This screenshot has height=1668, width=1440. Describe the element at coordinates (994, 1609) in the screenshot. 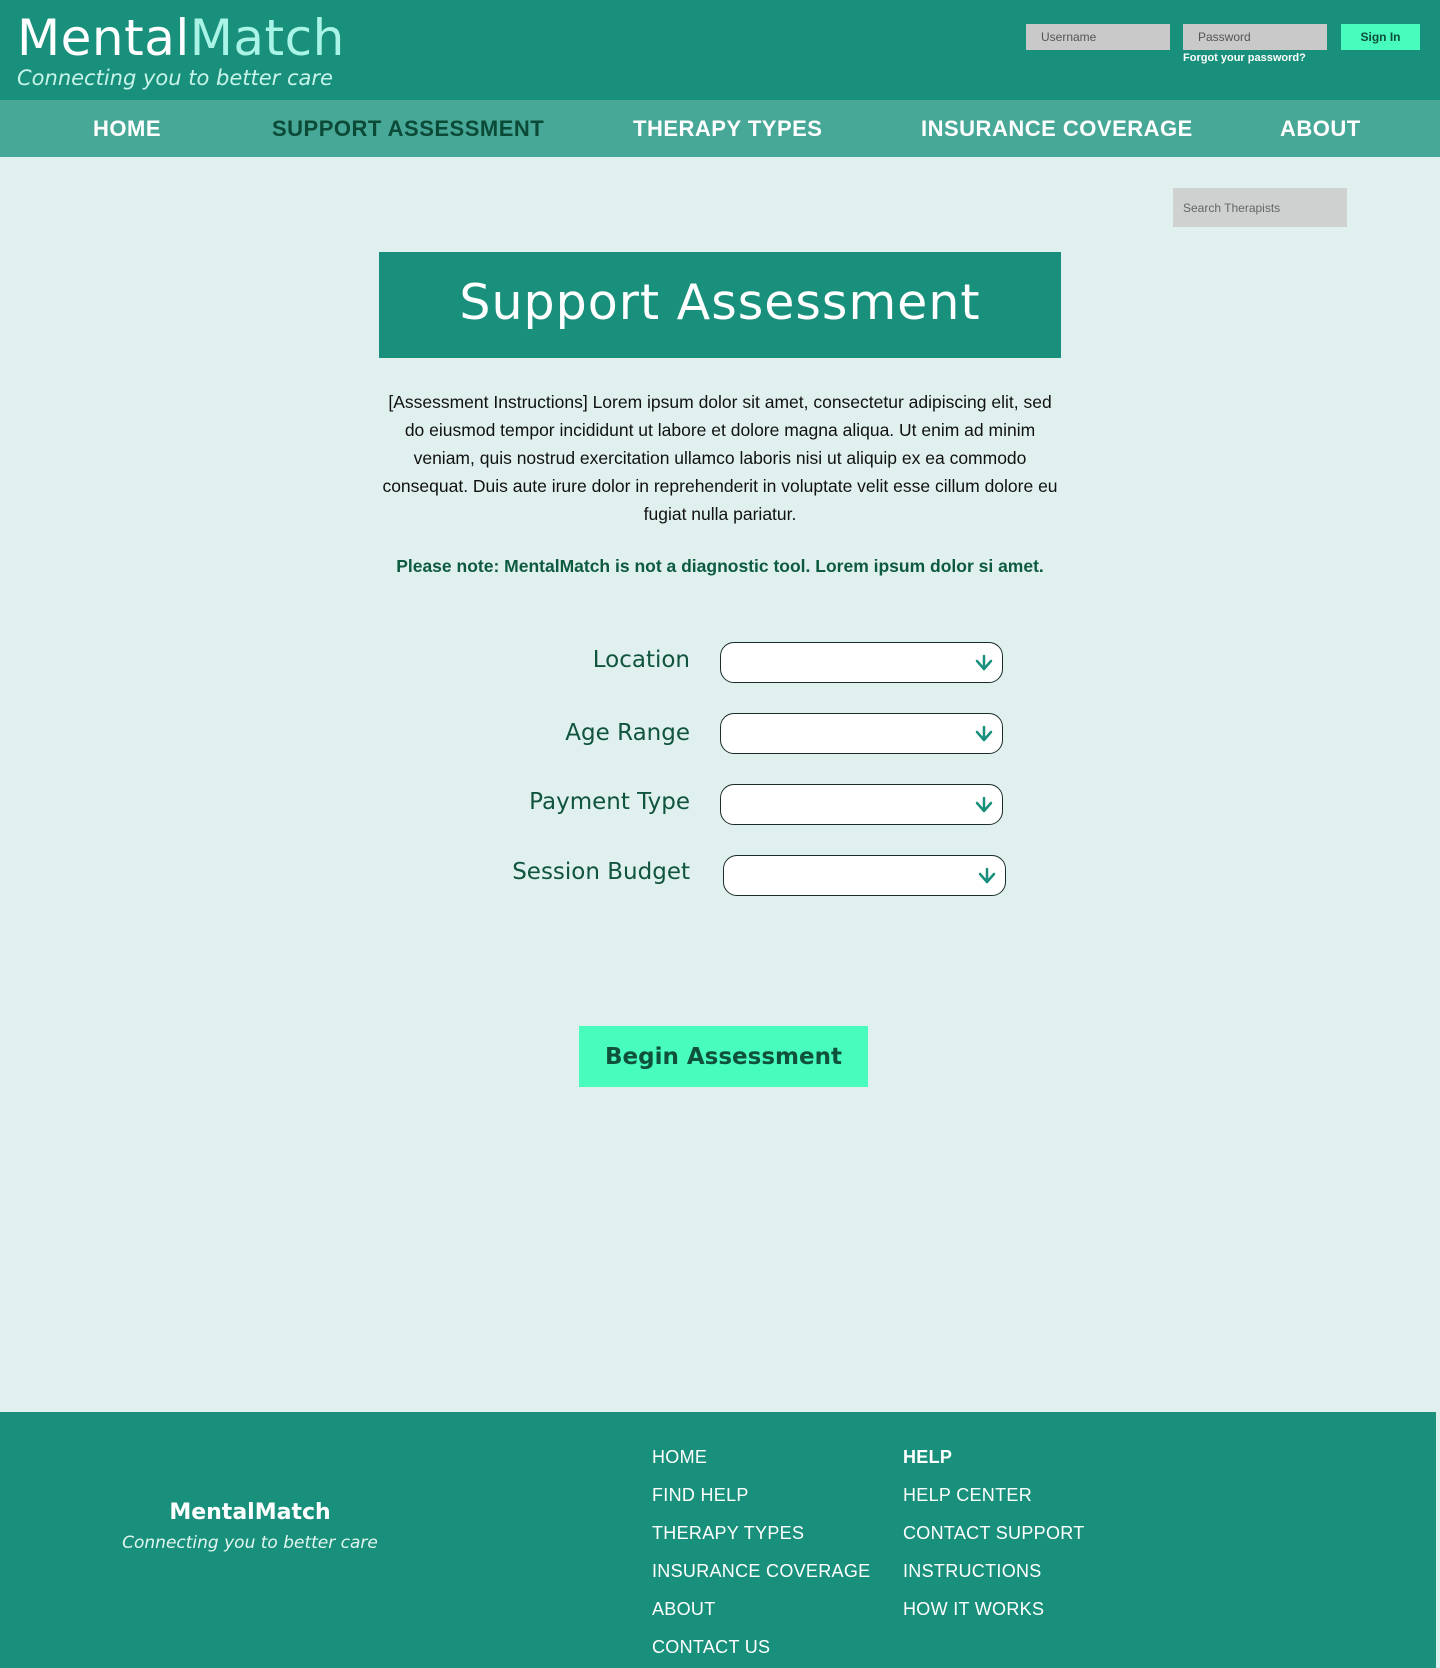

I see `footer-link-how-it-works: HOW IT WORKS` at that location.